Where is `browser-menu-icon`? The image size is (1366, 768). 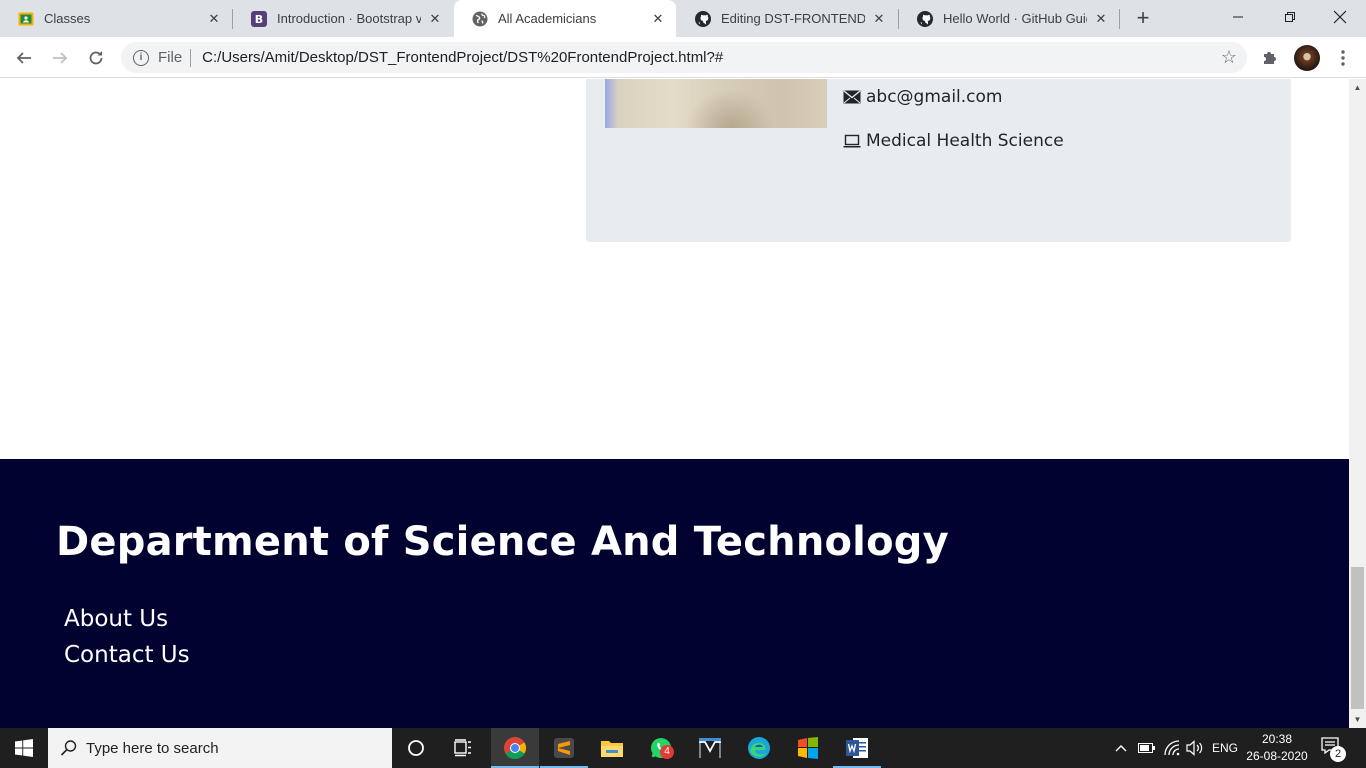 browser-menu-icon is located at coordinates (1343, 58).